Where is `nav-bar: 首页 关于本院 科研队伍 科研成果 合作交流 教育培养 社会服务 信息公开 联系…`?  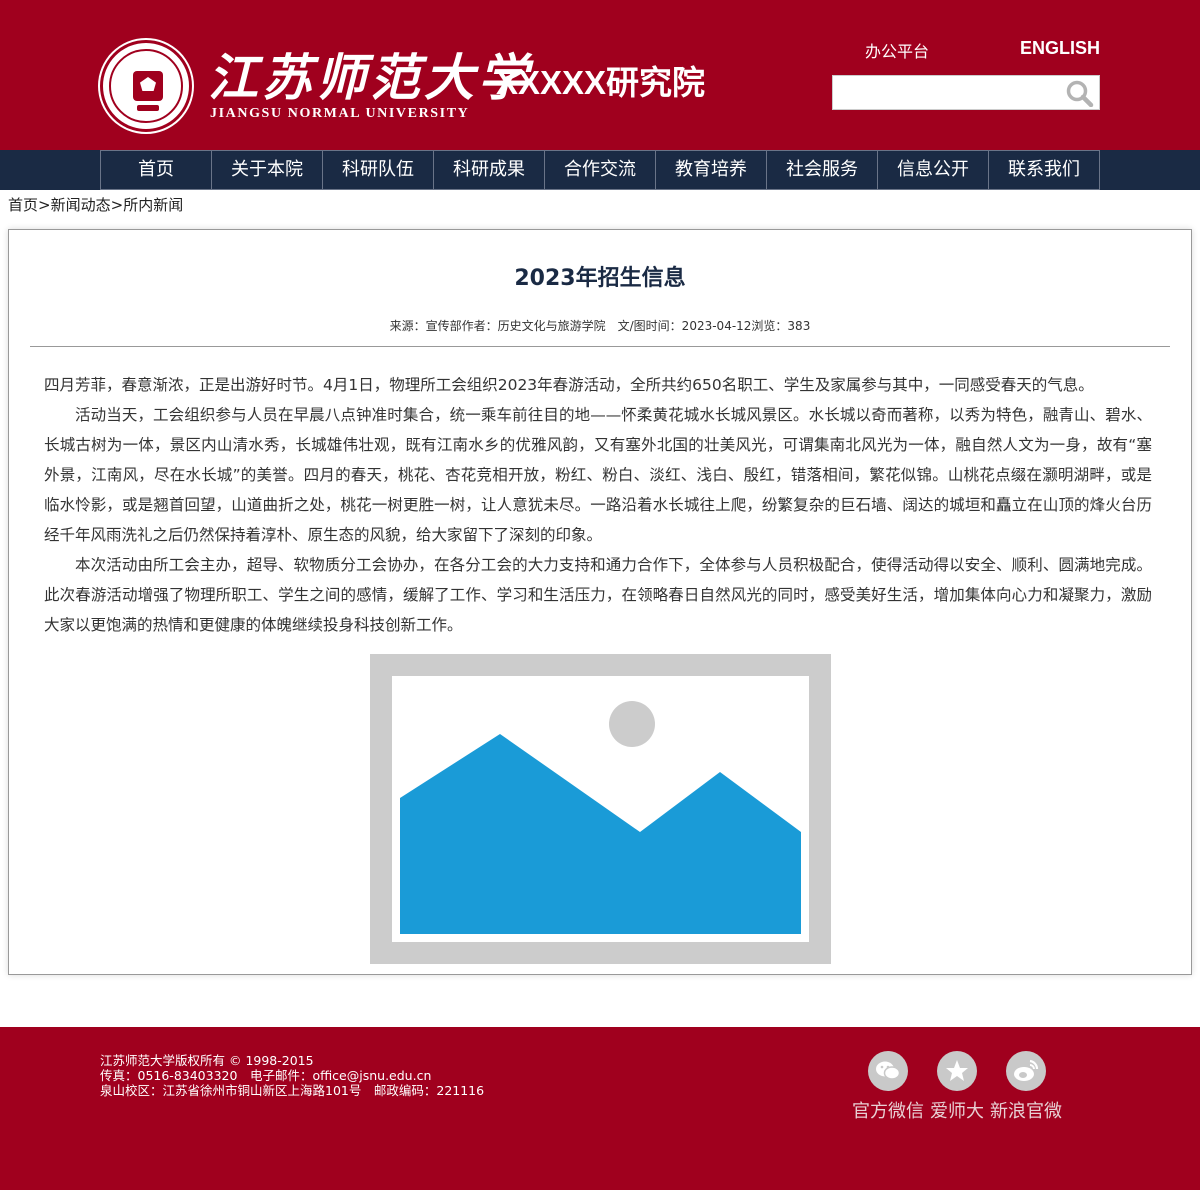
nav-bar: 首页 关于本院 科研队伍 科研成果 合作交流 教育培养 社会服务 信息公开 联系… is located at coordinates (600, 170).